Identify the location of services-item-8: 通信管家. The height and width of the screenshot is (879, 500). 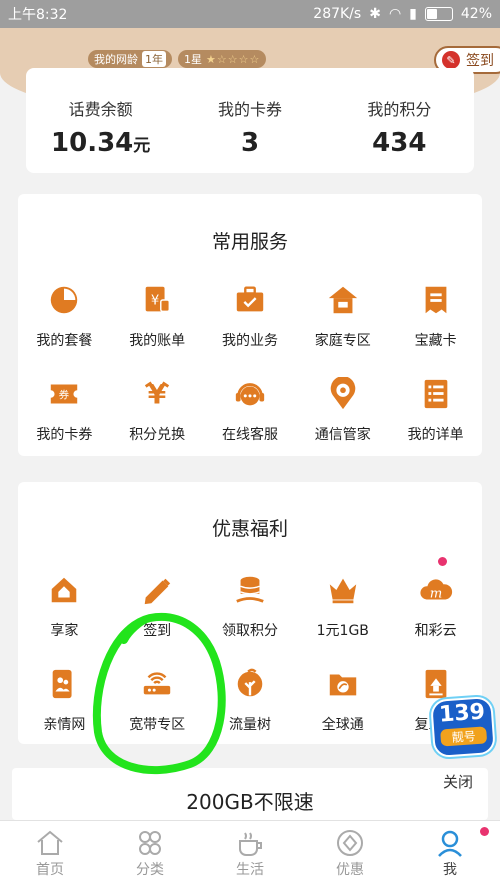
(342, 423).